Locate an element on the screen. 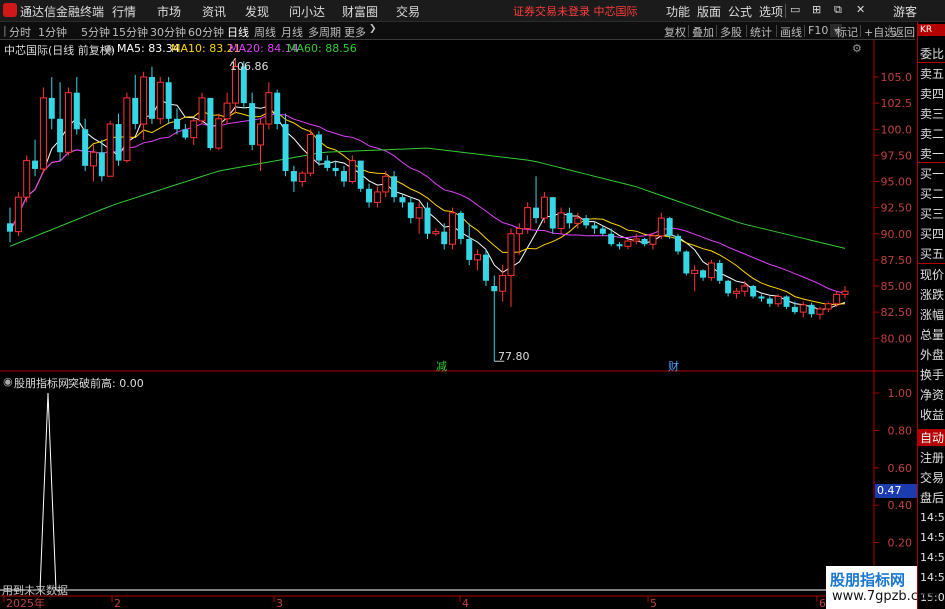  period-1min: 1分钟 is located at coordinates (52, 32).